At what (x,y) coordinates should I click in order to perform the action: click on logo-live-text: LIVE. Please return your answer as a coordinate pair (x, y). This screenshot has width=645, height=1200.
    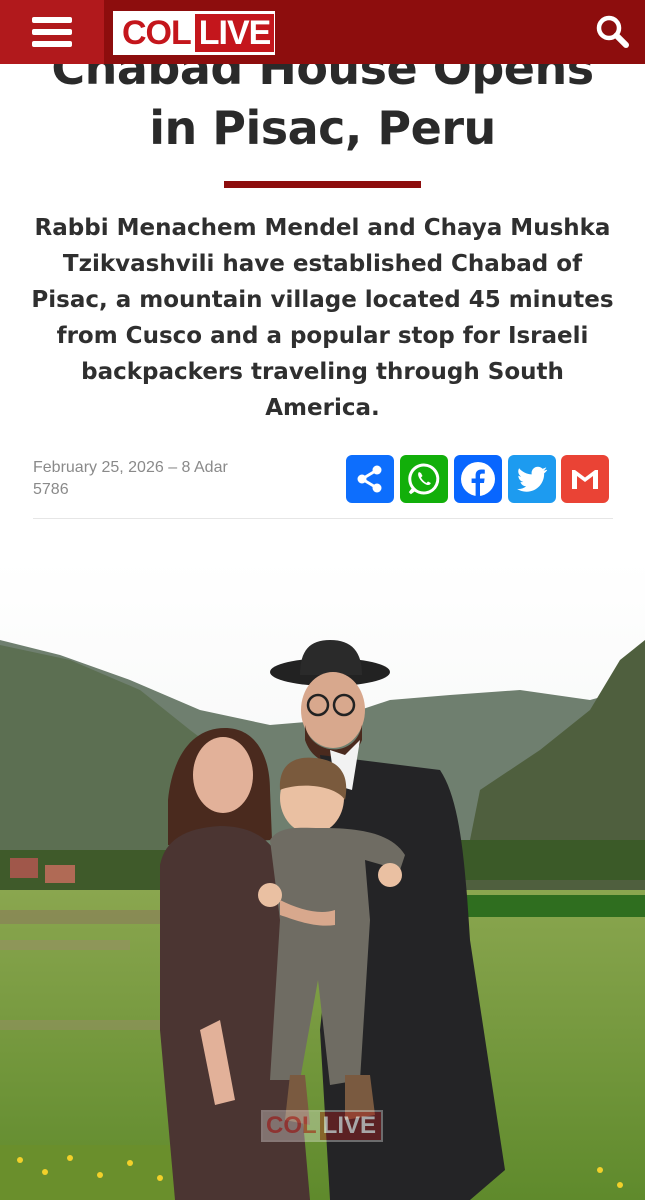
    Looking at the image, I should click on (234, 33).